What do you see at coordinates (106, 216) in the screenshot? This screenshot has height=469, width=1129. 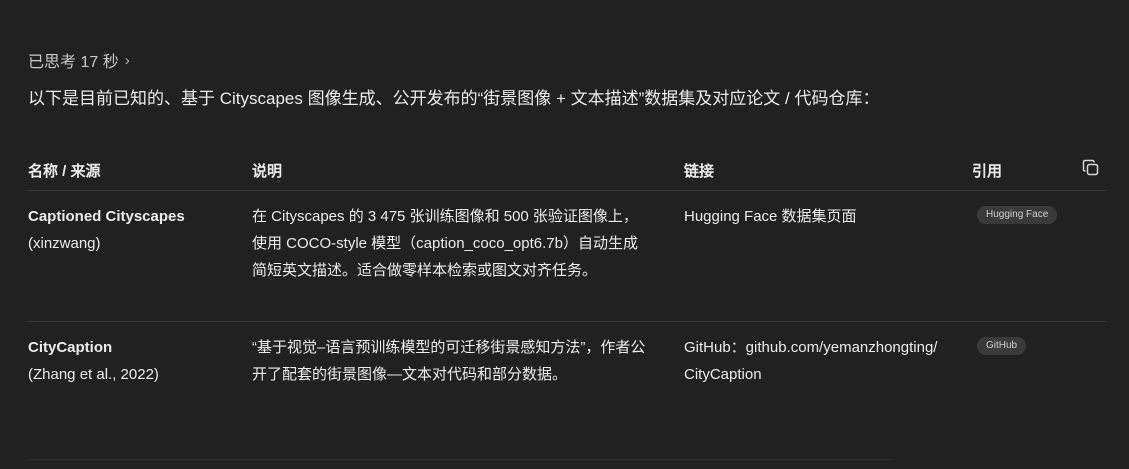 I see `dataset-name: Captioned Cityscapes` at bounding box center [106, 216].